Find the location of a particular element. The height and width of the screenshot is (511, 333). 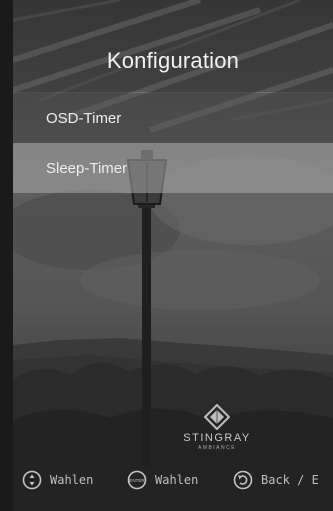

enter-icon-text: ENTER is located at coordinates (137, 480).